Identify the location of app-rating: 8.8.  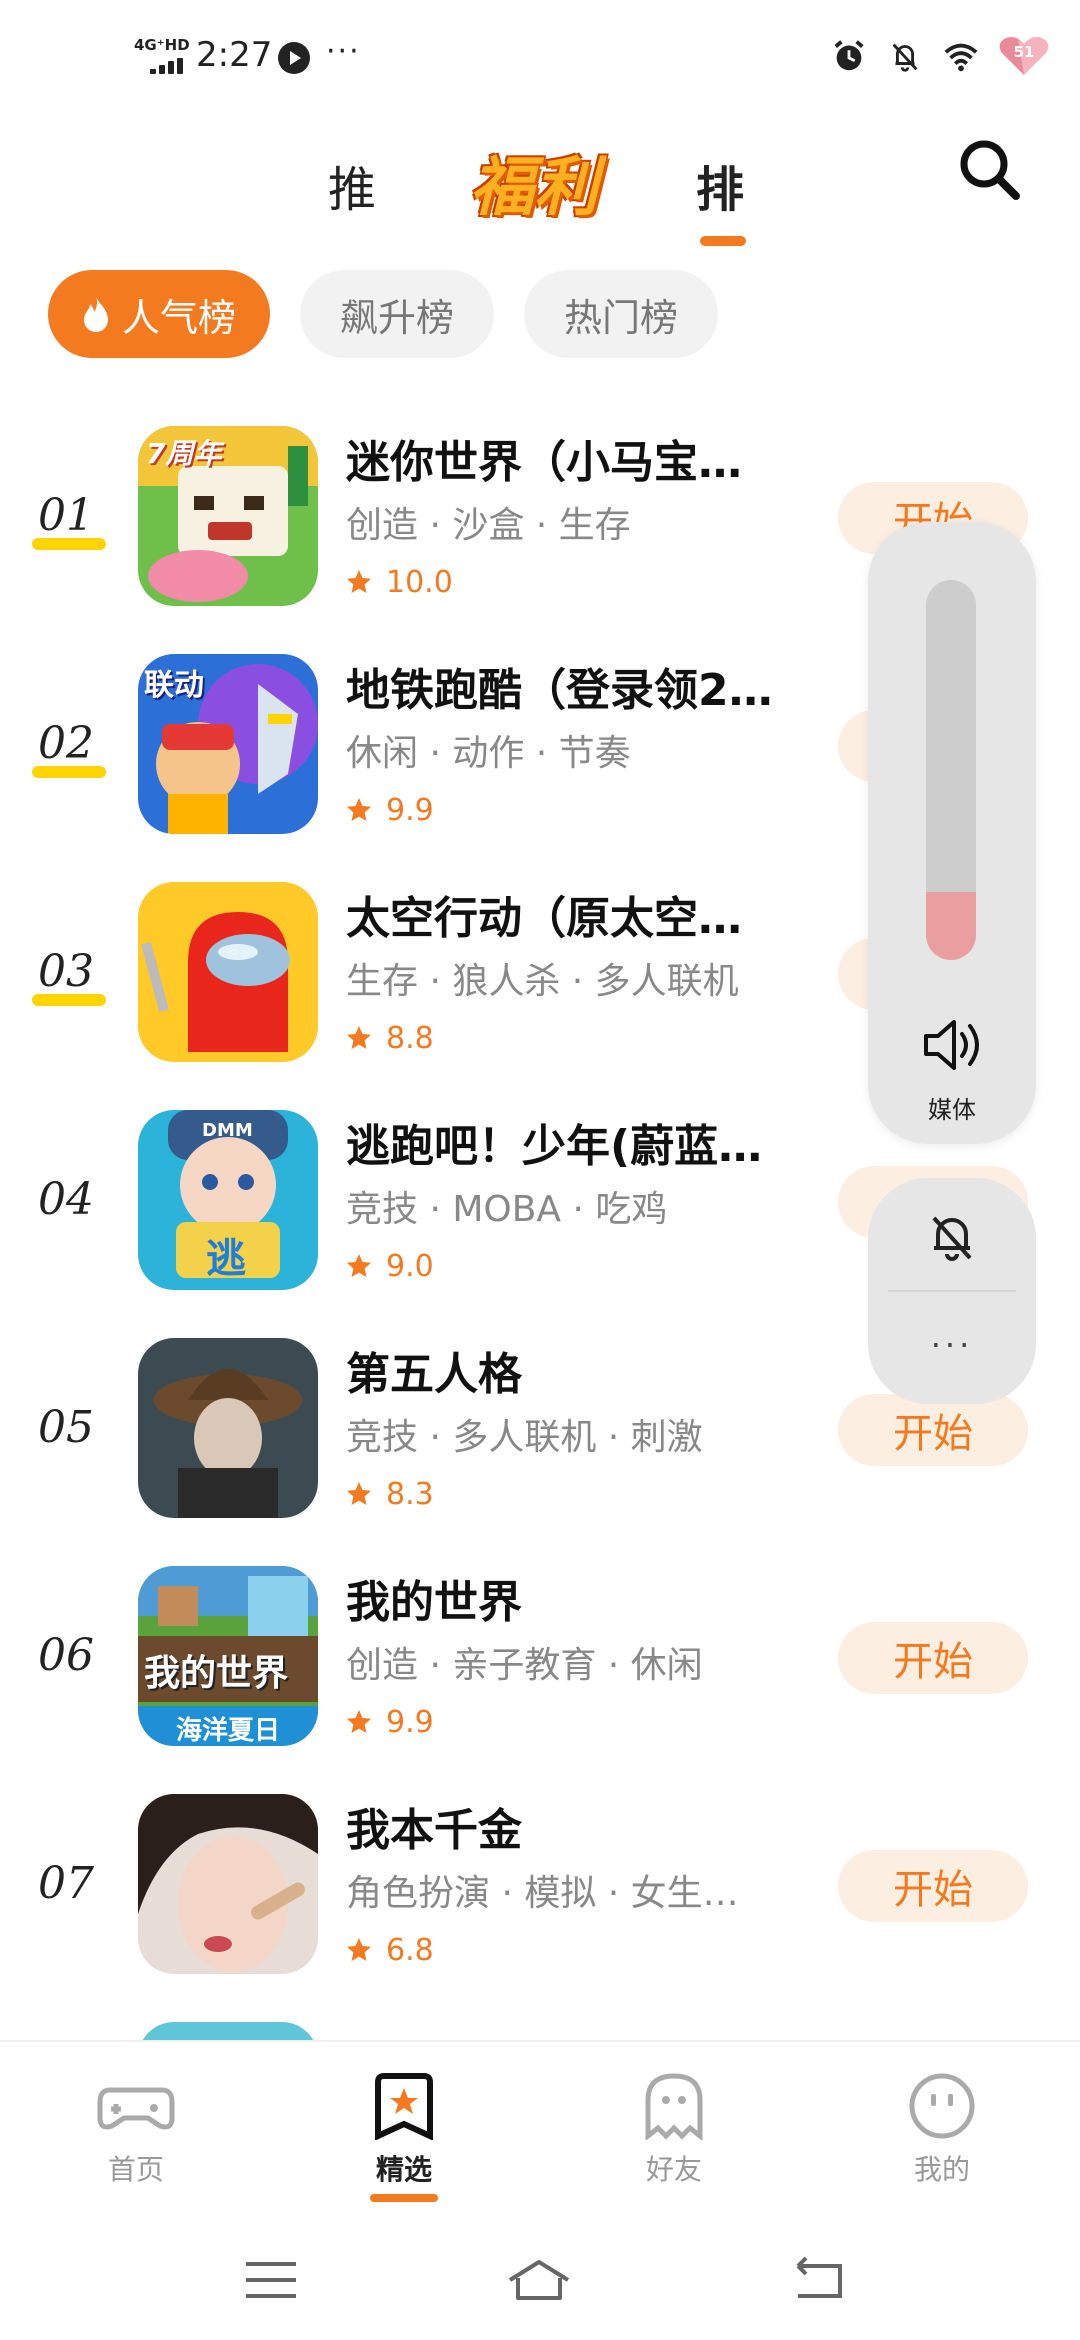
(390, 1038).